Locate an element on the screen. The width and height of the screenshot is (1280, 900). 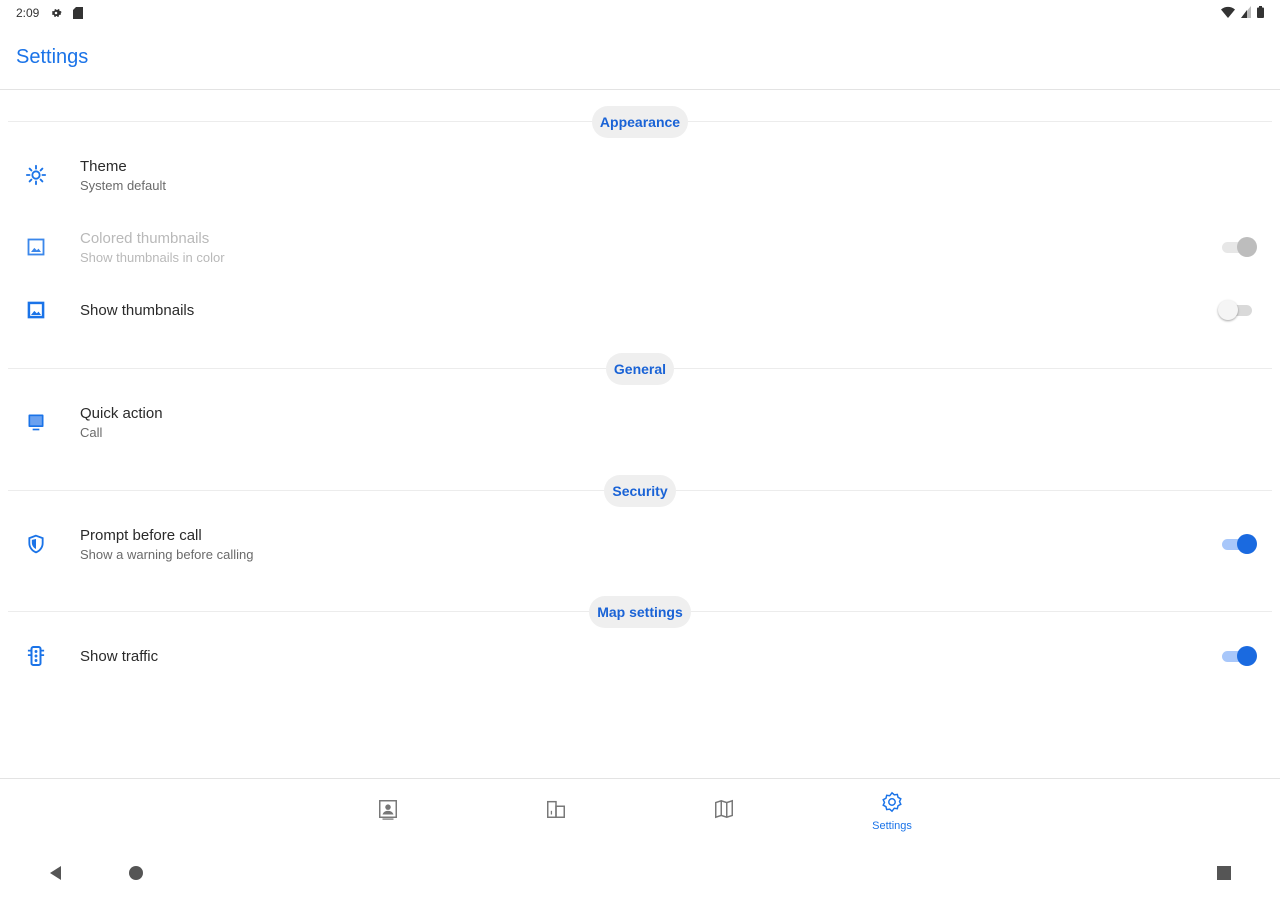
traffic-icon is located at coordinates (36, 656).